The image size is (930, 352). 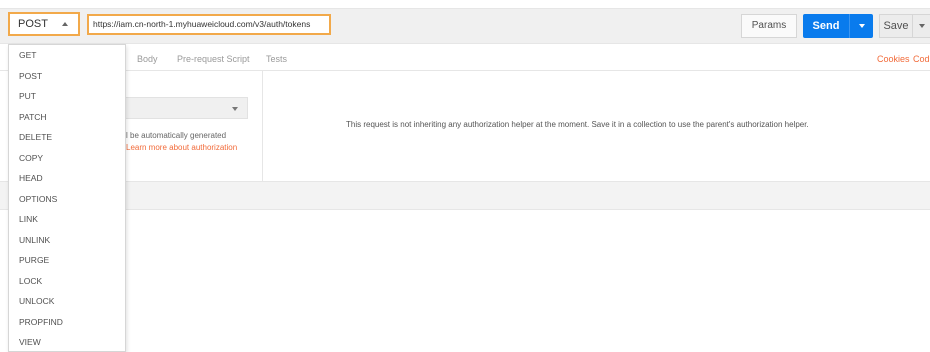 I want to click on method-option-unlink: UNLINK, so click(x=67, y=240).